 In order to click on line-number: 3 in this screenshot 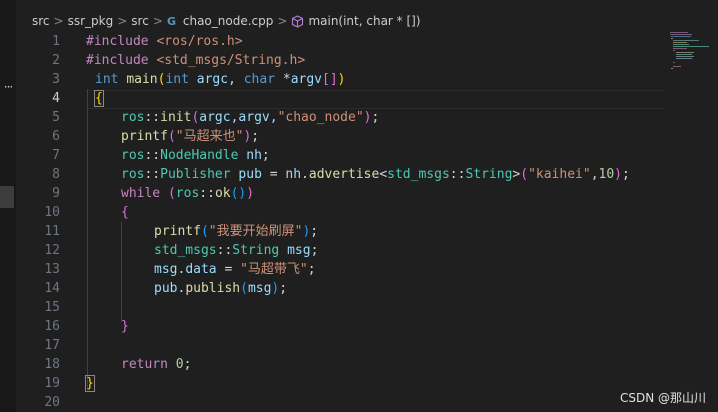, I will do `click(56, 79)`.